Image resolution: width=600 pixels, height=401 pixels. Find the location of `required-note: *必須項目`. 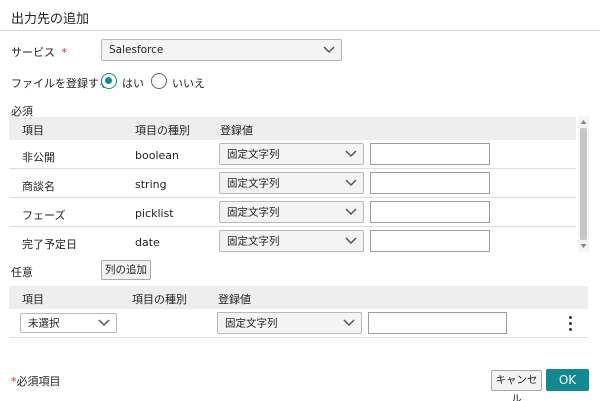

required-note: *必須項目 is located at coordinates (36, 381).